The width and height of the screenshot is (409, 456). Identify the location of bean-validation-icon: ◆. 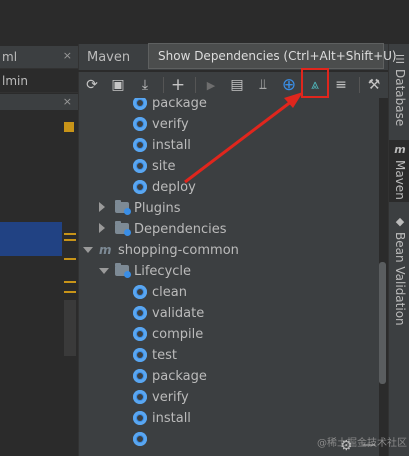
(400, 221).